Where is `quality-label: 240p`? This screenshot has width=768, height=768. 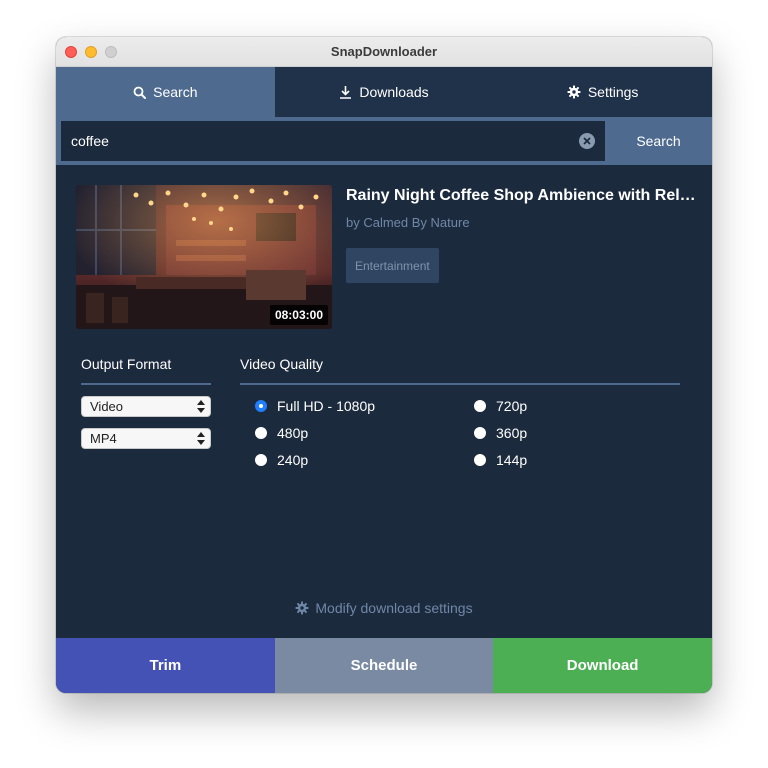
quality-label: 240p is located at coordinates (293, 460).